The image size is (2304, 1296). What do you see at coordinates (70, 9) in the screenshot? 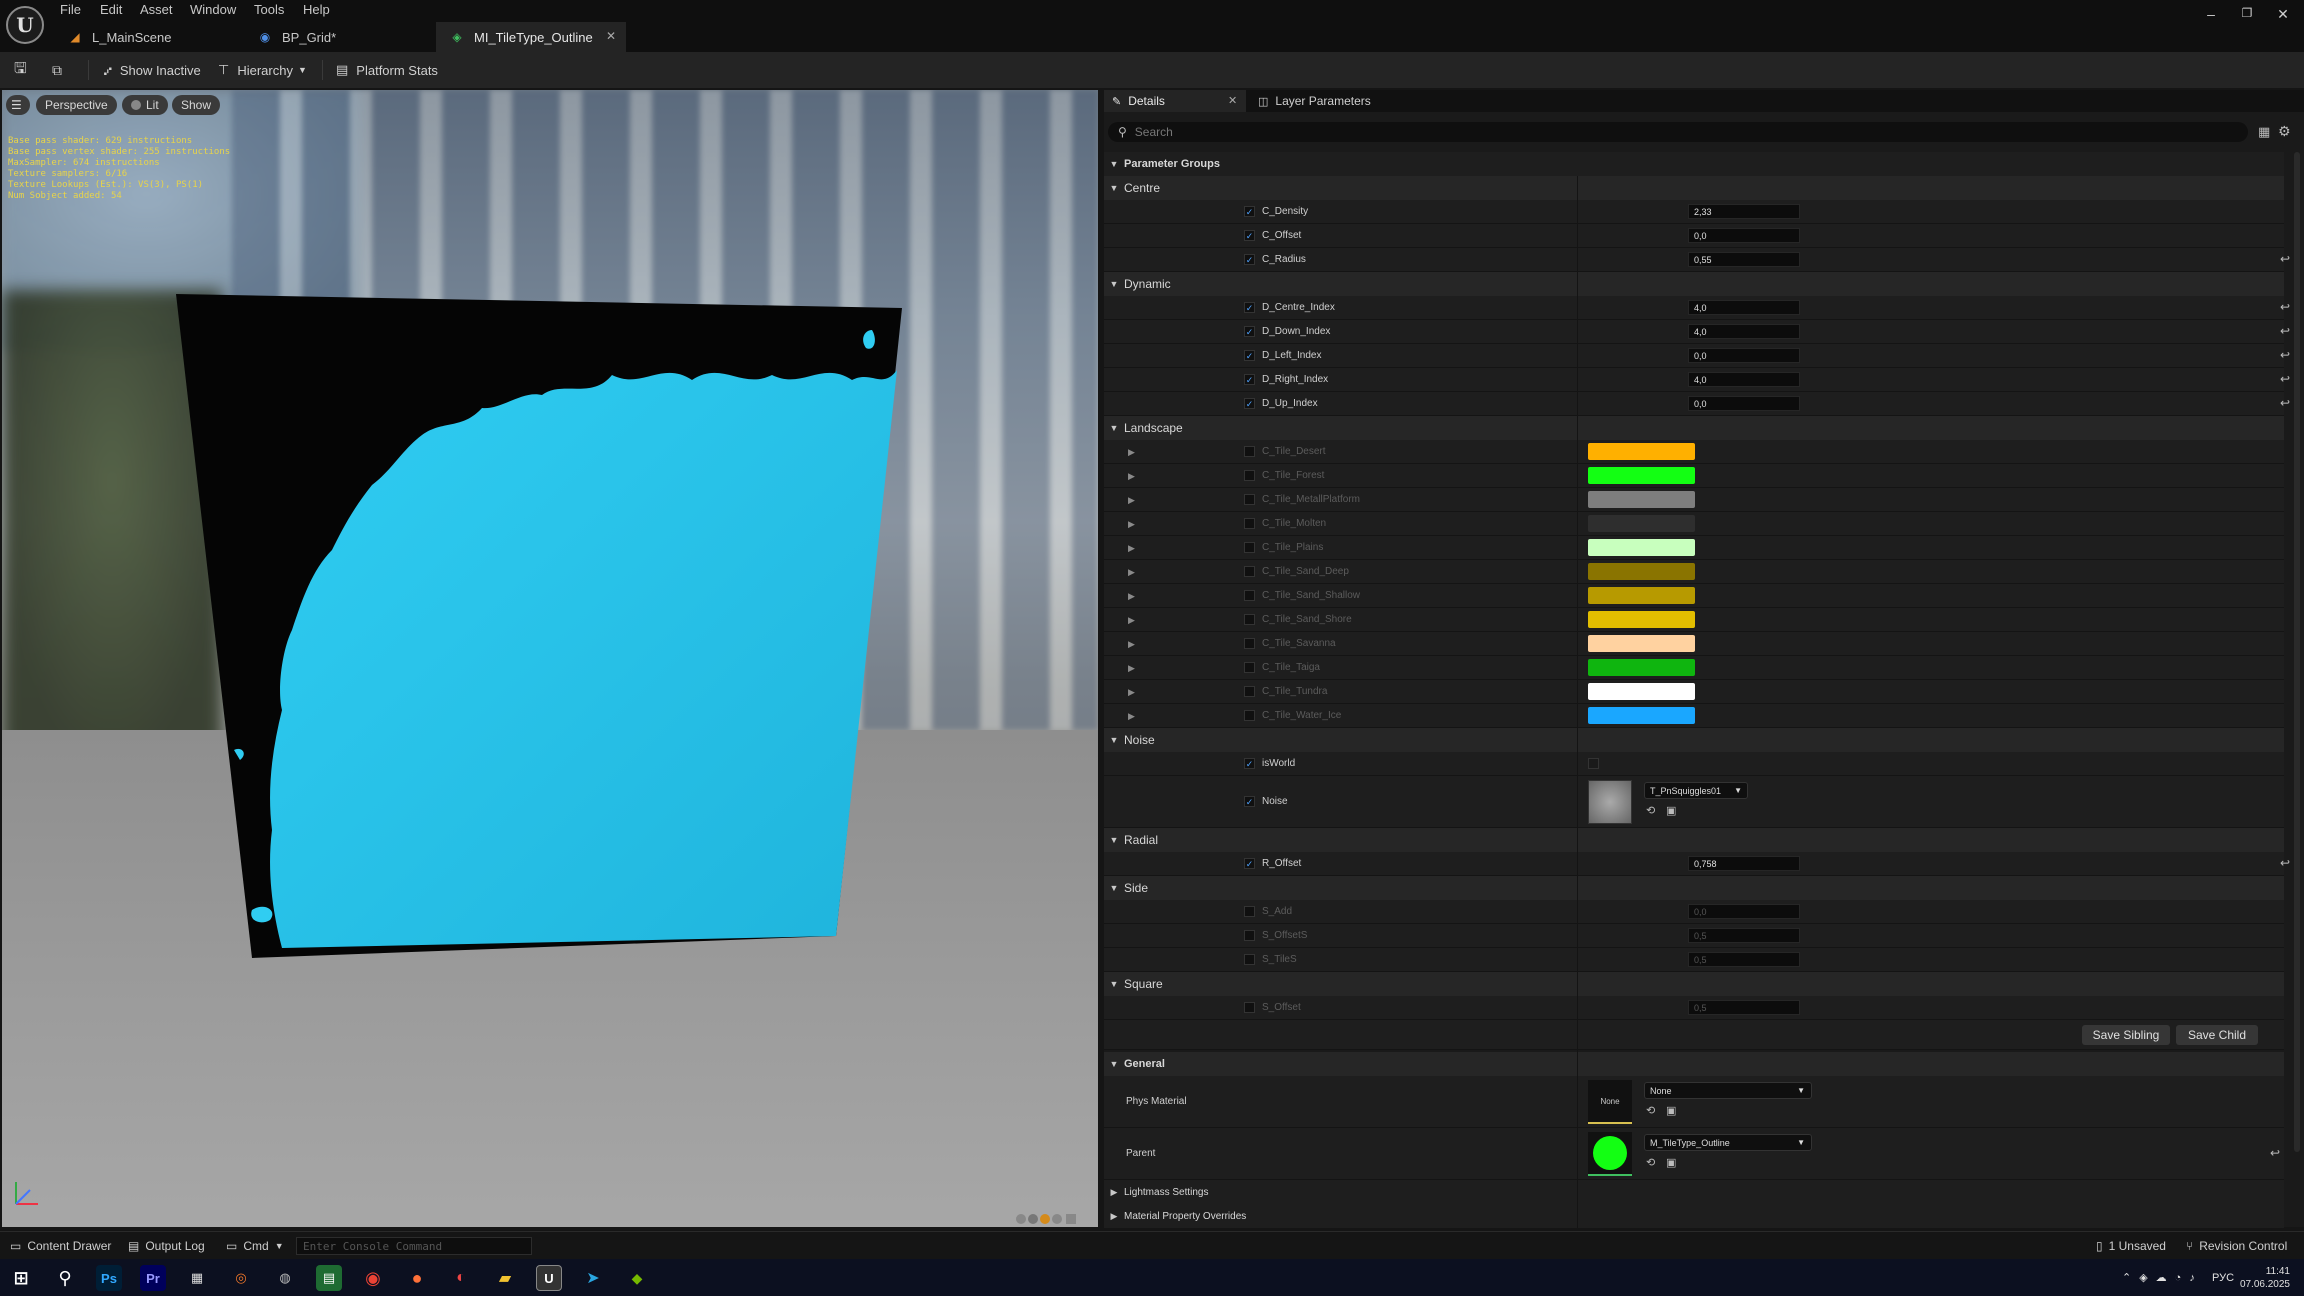
I see `menu-file: File` at bounding box center [70, 9].